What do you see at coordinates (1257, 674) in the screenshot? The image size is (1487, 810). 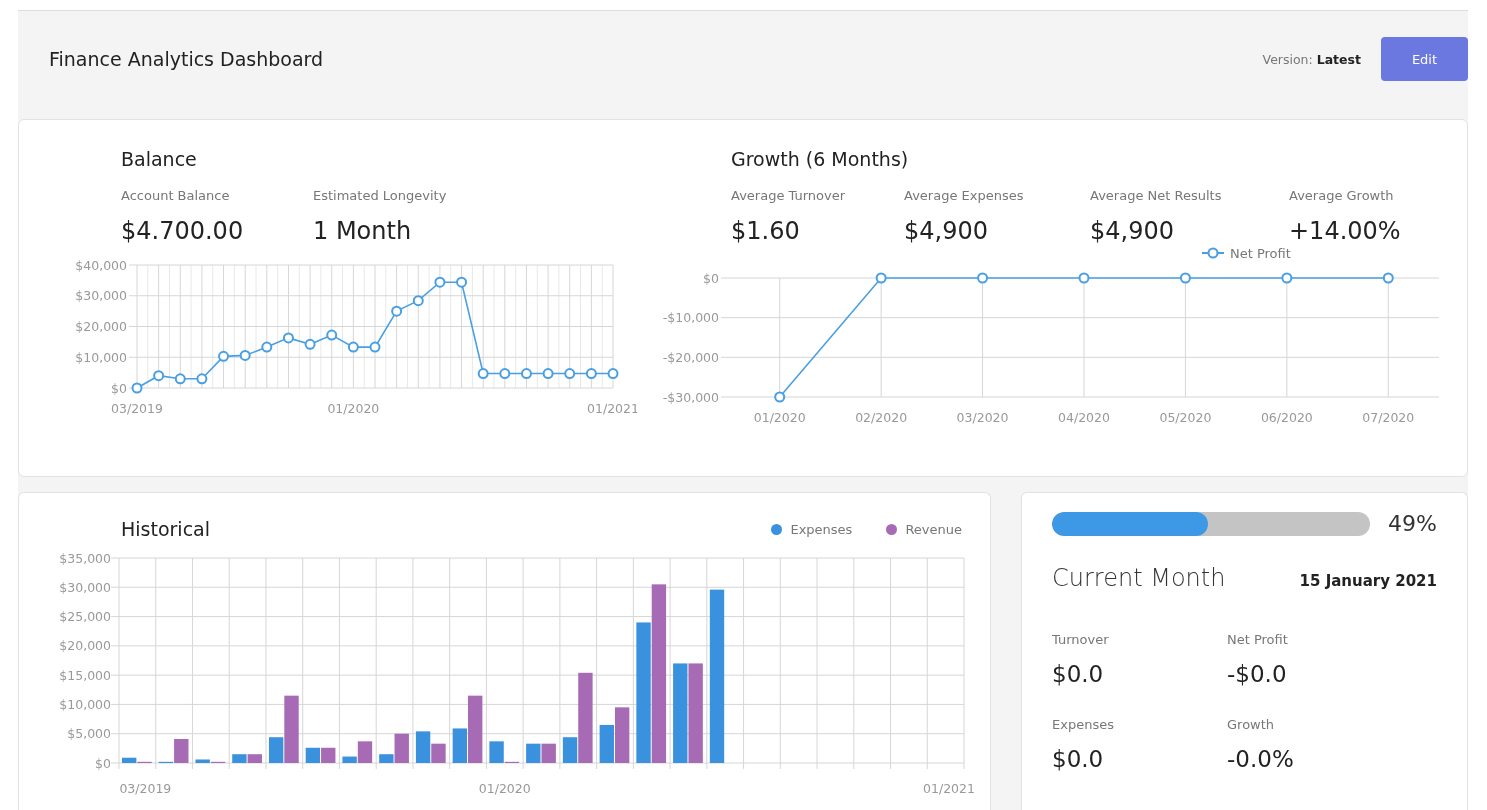 I see `stat-value: -$0.0` at bounding box center [1257, 674].